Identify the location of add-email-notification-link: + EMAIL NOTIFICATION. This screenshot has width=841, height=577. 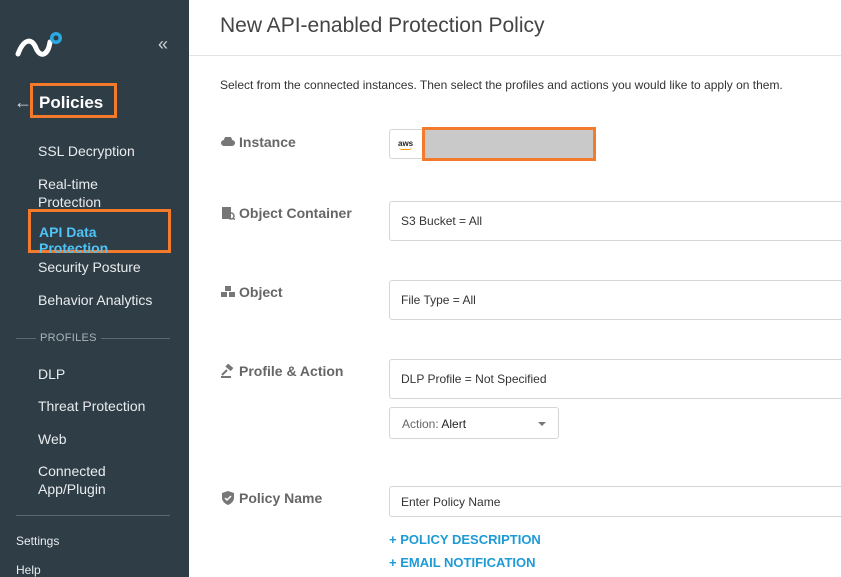
(462, 562).